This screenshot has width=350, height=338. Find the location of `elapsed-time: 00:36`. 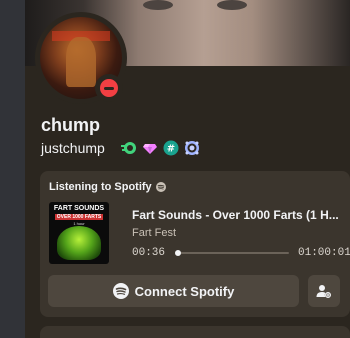

elapsed-time: 00:36 is located at coordinates (149, 253).